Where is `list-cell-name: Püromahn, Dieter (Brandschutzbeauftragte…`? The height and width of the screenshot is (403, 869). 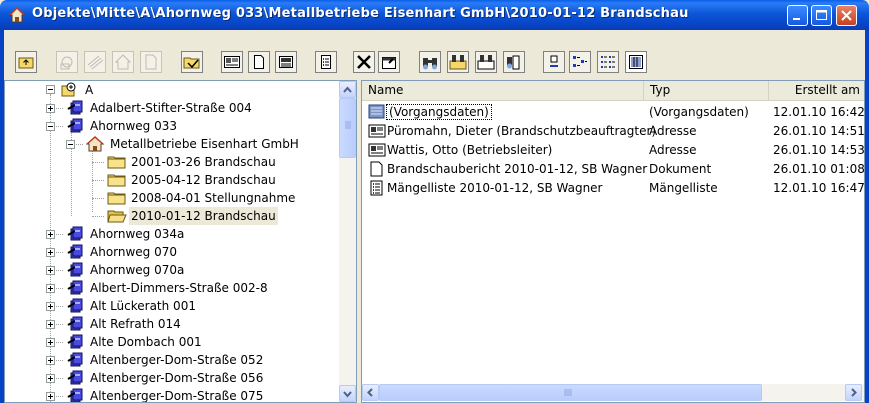
list-cell-name: Püromahn, Dieter (Brandschutzbeauftragte… is located at coordinates (522, 131).